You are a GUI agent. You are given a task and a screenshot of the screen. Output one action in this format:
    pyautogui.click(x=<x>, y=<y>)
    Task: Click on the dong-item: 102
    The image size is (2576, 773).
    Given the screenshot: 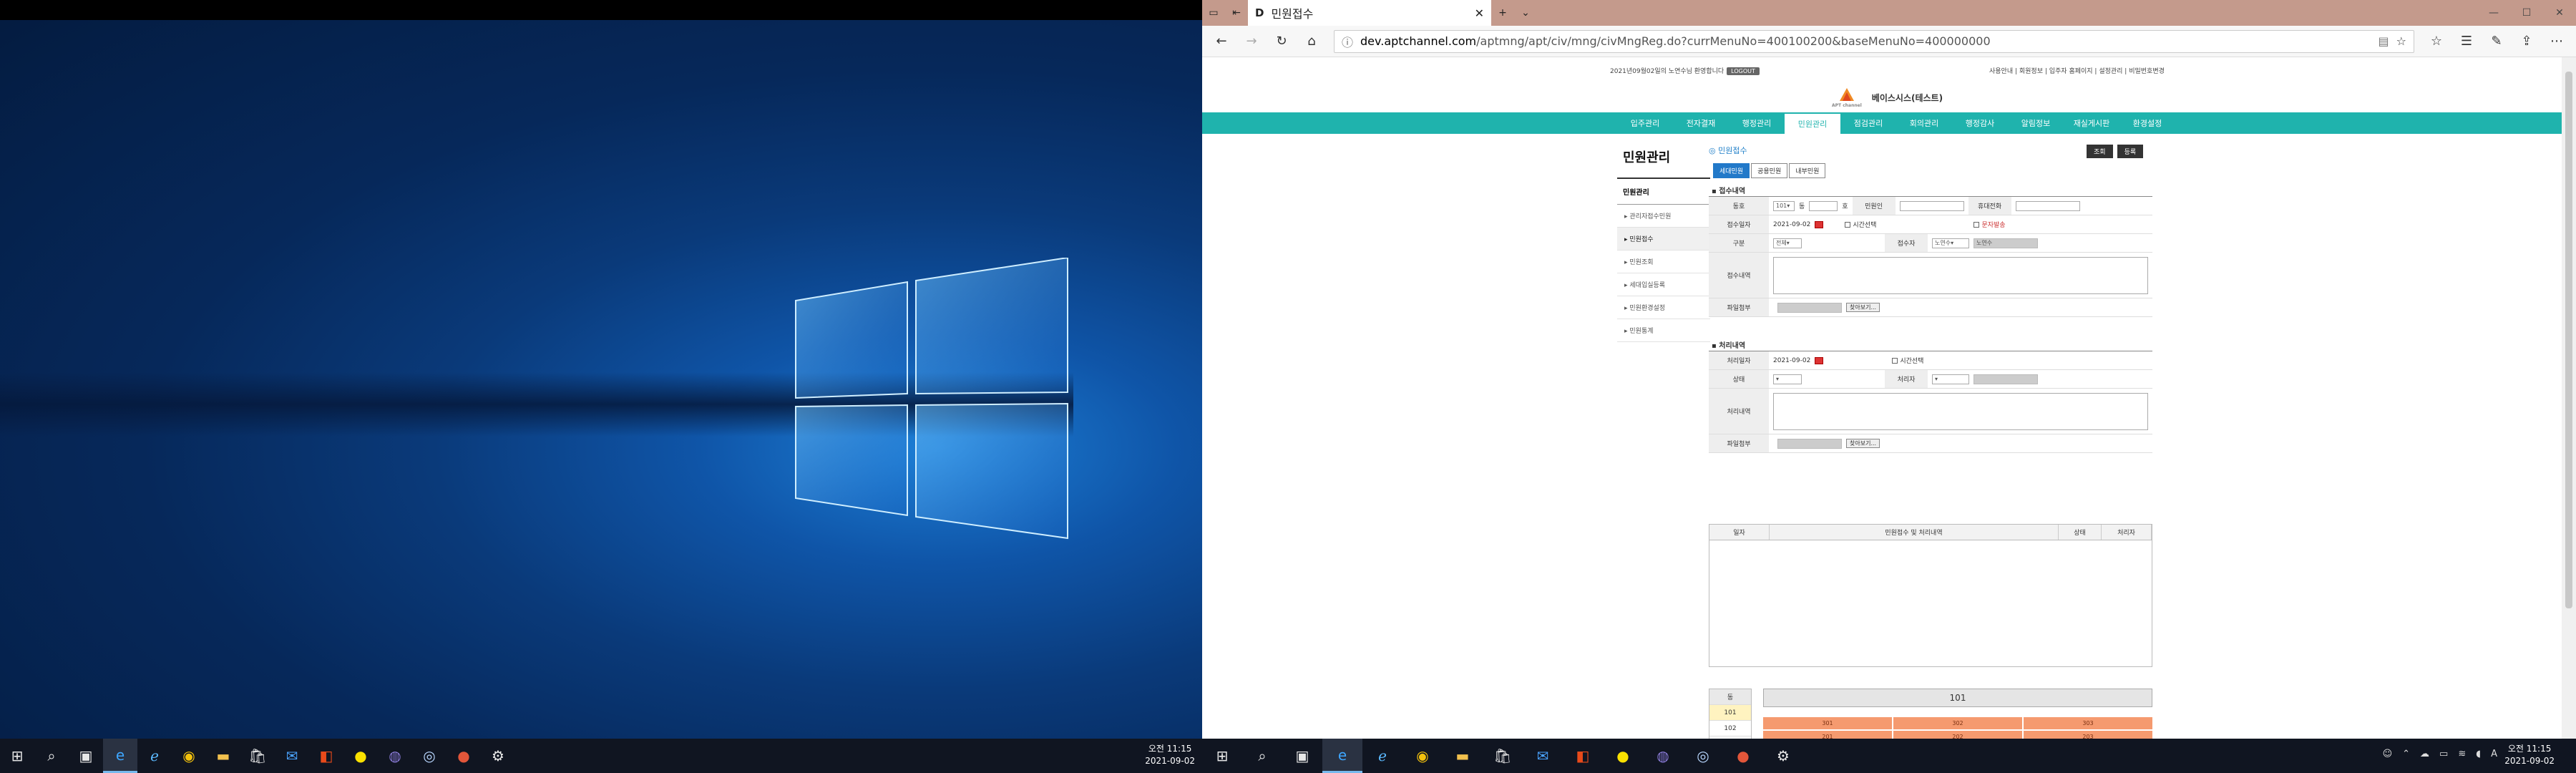 What is the action you would take?
    pyautogui.click(x=1730, y=729)
    